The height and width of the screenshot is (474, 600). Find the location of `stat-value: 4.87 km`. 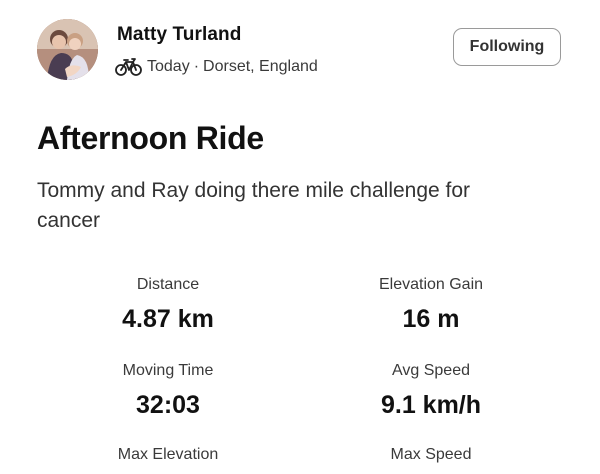

stat-value: 4.87 km is located at coordinates (168, 319).